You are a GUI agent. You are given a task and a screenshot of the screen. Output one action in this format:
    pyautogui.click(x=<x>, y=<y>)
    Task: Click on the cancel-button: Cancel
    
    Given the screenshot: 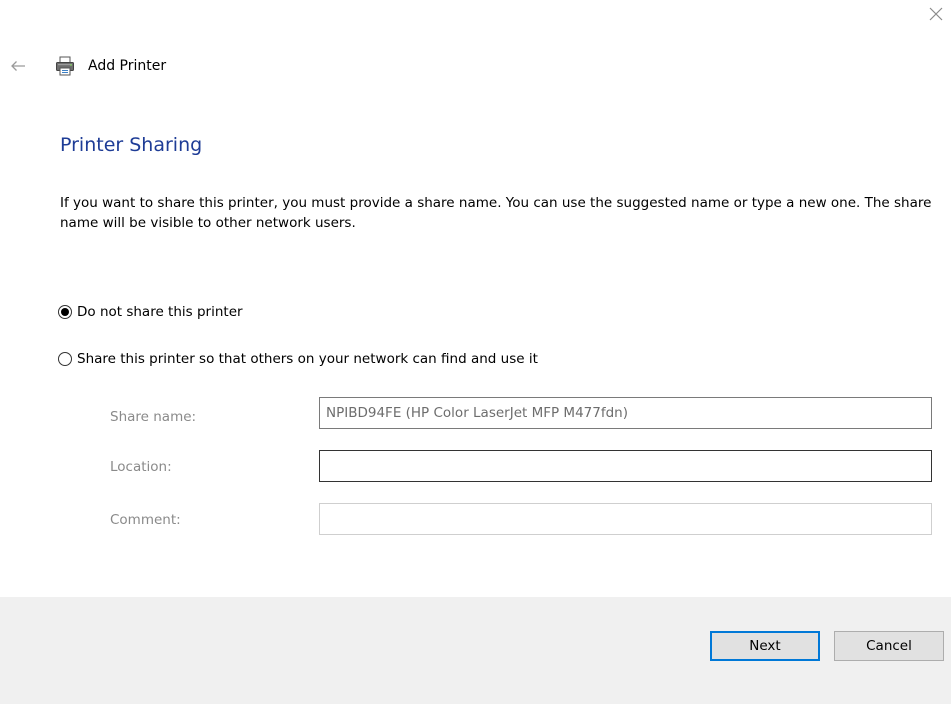 What is the action you would take?
    pyautogui.click(x=889, y=646)
    